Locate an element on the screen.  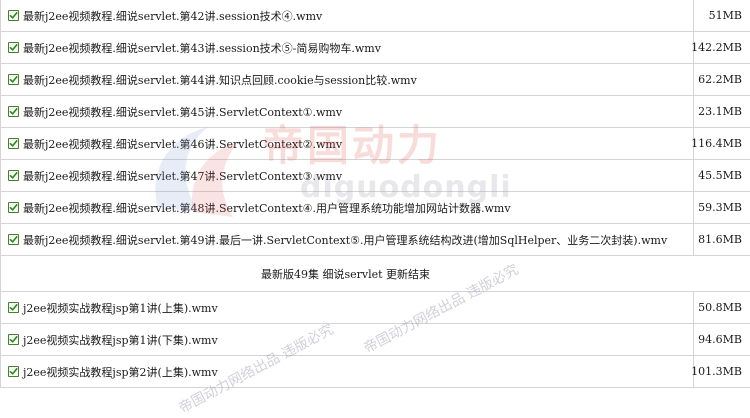
file-size: 62.2MB is located at coordinates (720, 79).